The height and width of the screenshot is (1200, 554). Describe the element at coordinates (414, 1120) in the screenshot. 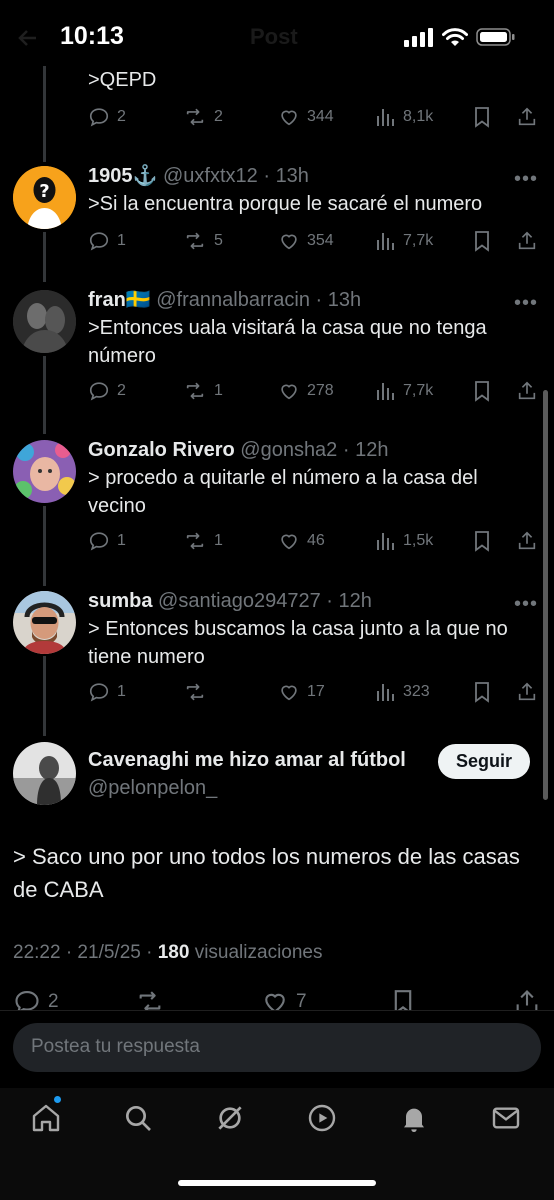

I see `tab-notifications` at that location.